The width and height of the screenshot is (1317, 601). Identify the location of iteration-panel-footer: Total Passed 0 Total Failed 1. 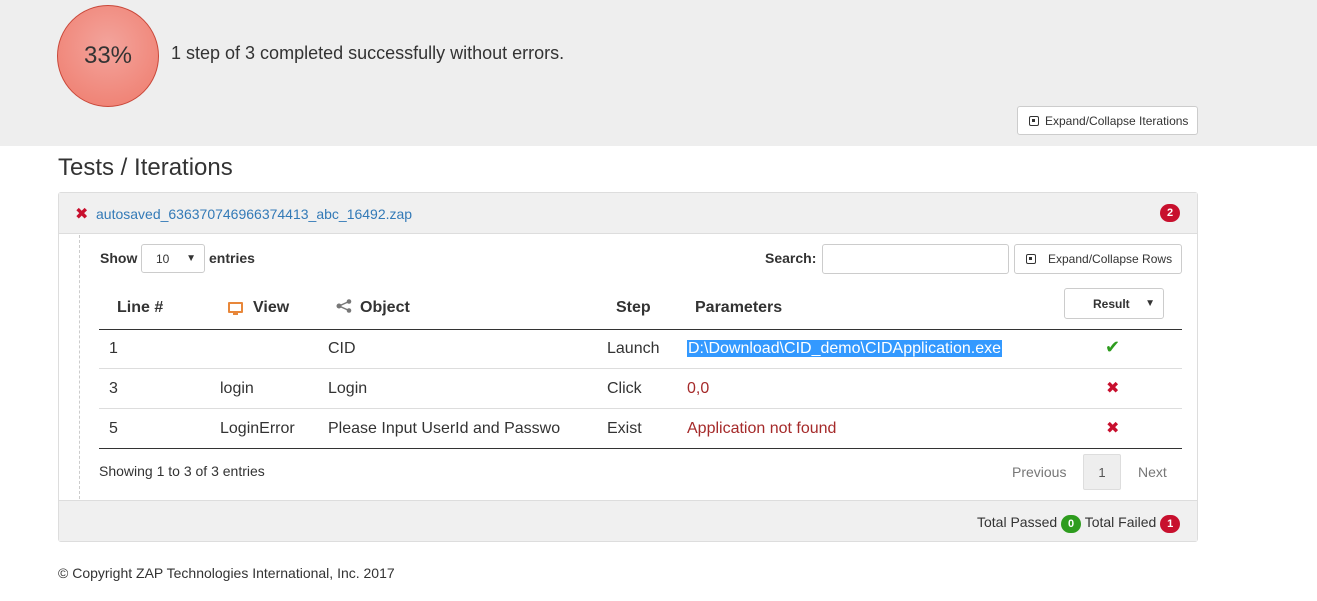
(628, 520).